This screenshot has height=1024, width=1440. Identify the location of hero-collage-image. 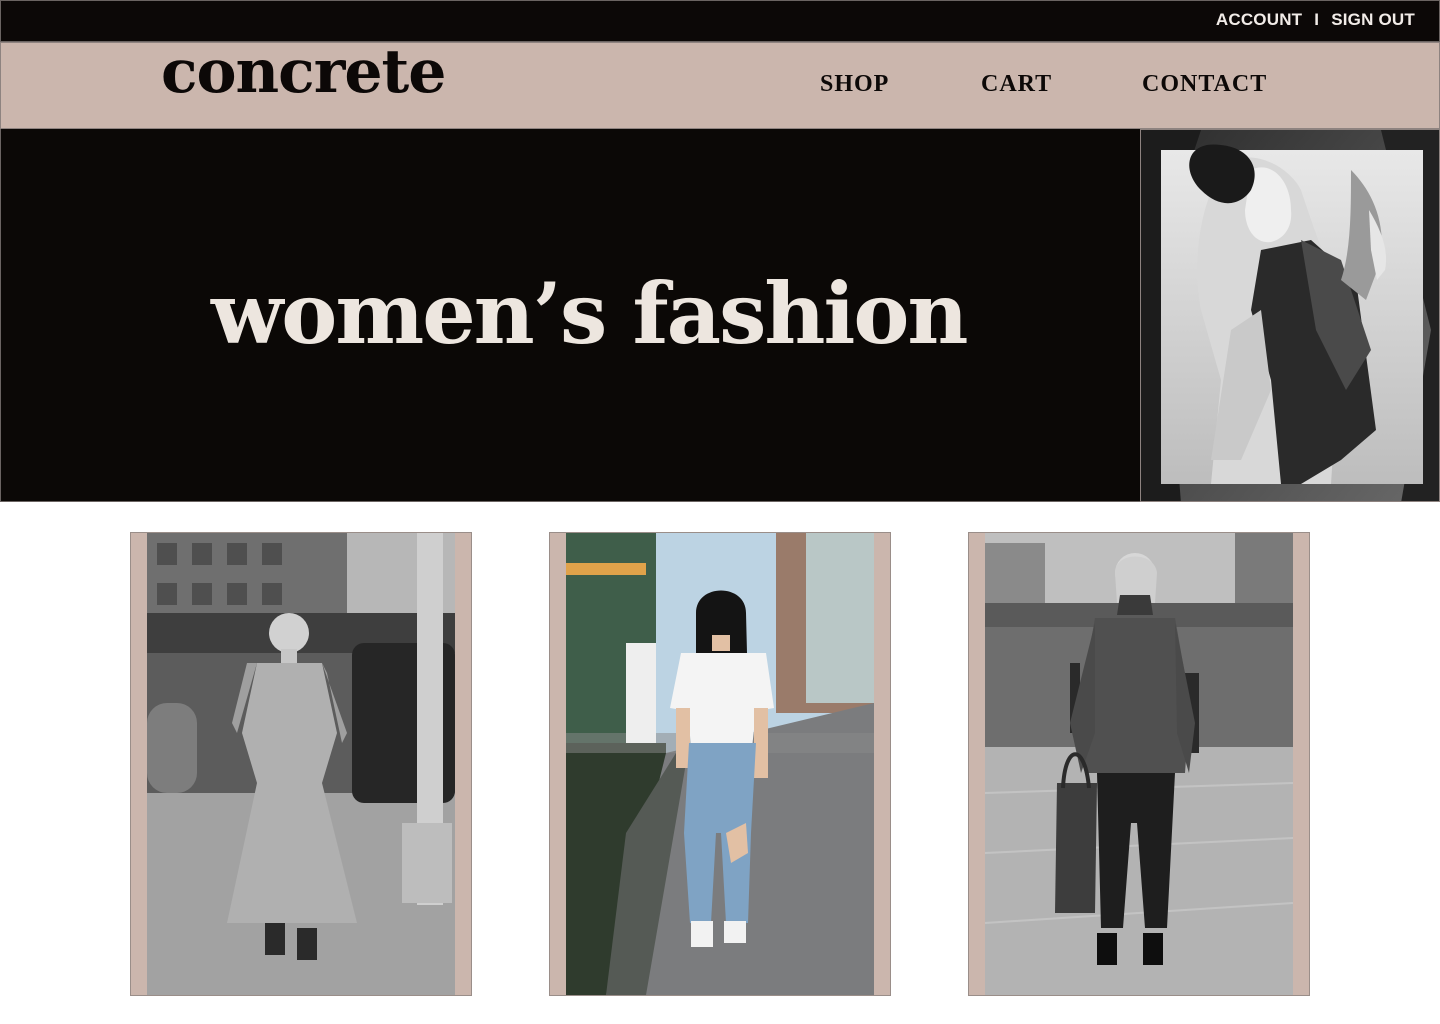
(1290, 315).